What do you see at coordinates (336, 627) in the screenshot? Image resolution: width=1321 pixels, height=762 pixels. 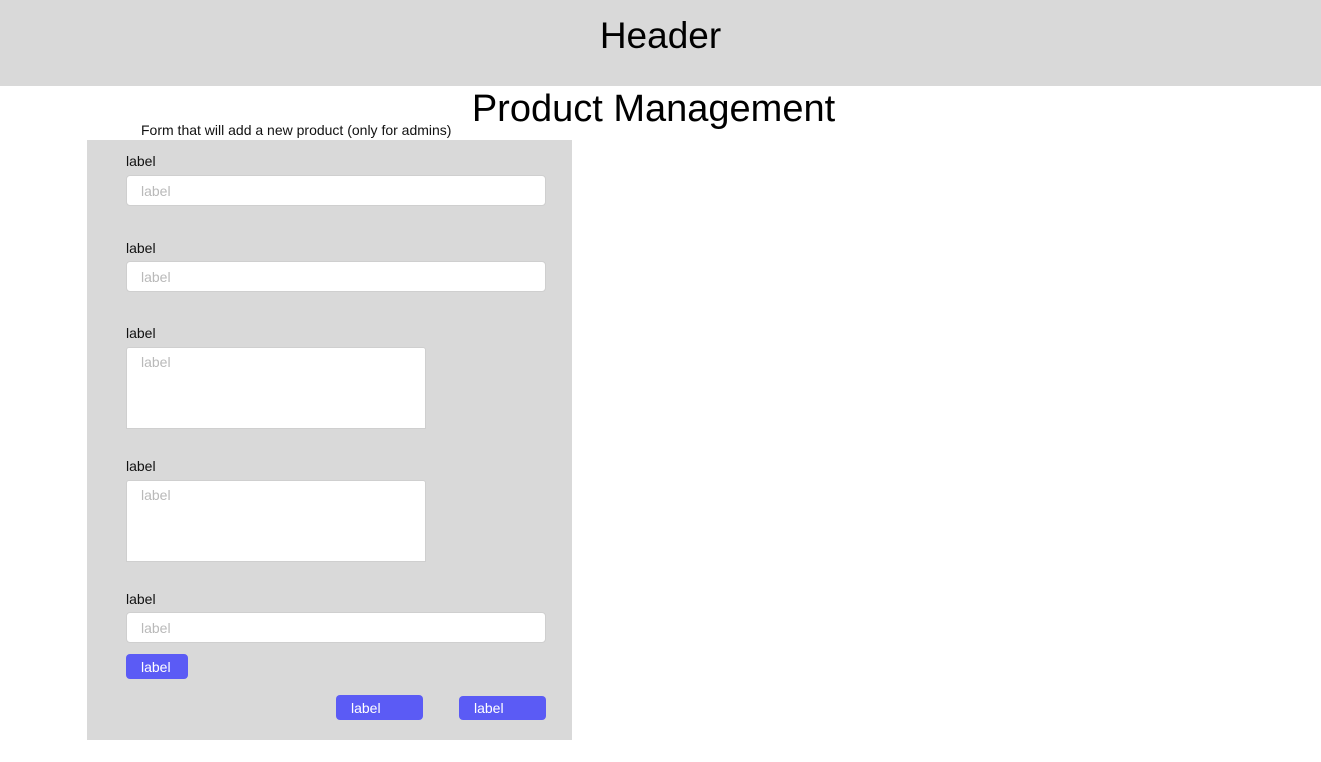 I see `field-5-input` at bounding box center [336, 627].